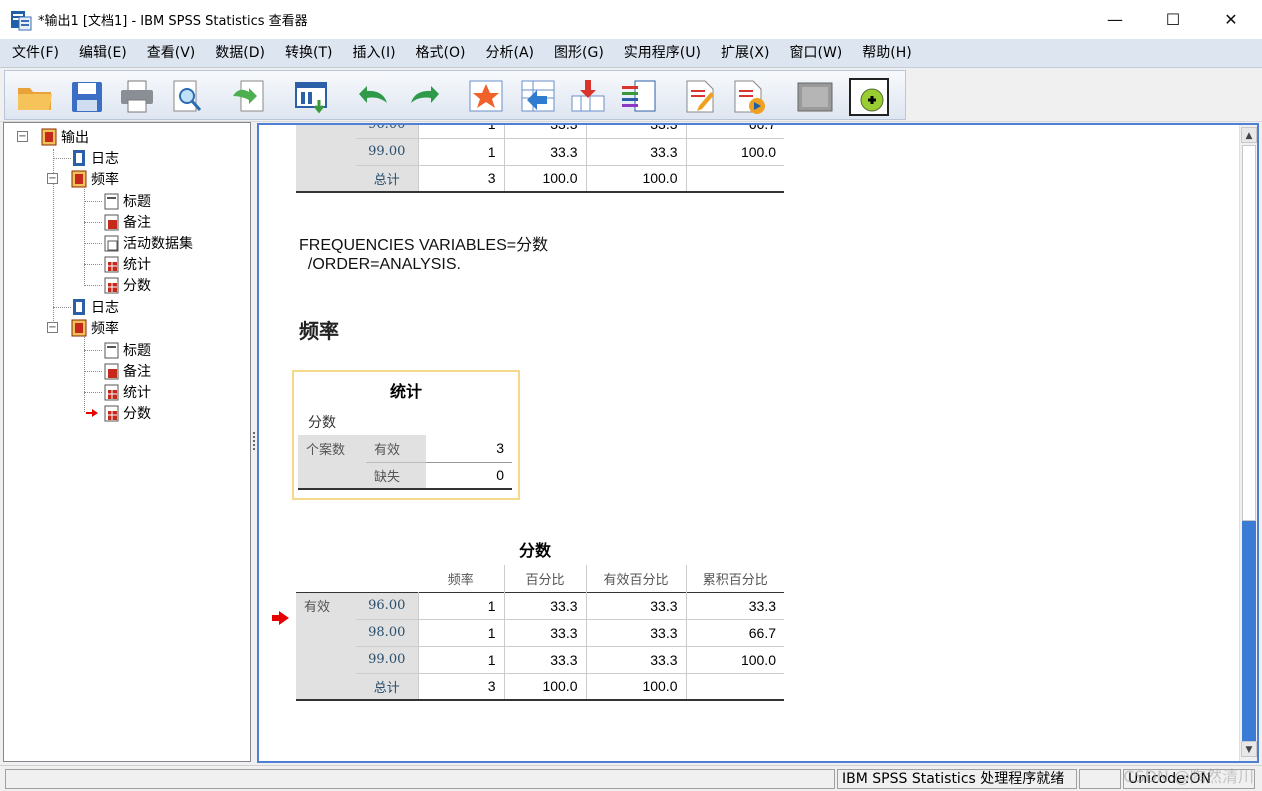 The image size is (1262, 791). What do you see at coordinates (373, 53) in the screenshot?
I see `menu-insert: 插入(I)` at bounding box center [373, 53].